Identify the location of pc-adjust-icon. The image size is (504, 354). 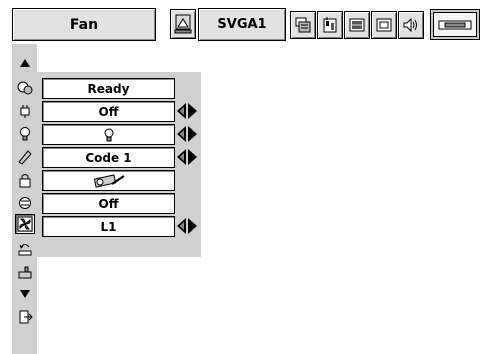
(303, 25).